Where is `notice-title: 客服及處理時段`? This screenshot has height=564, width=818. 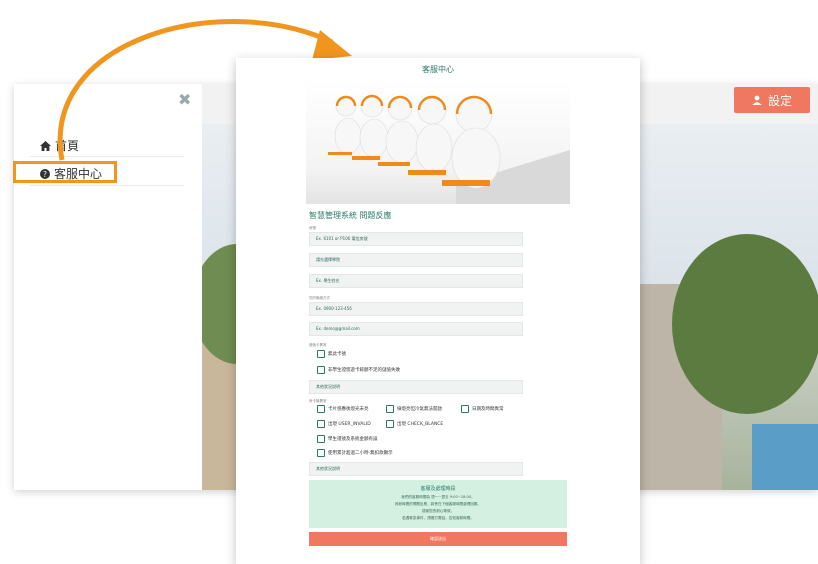 notice-title: 客服及處理時段 is located at coordinates (438, 489).